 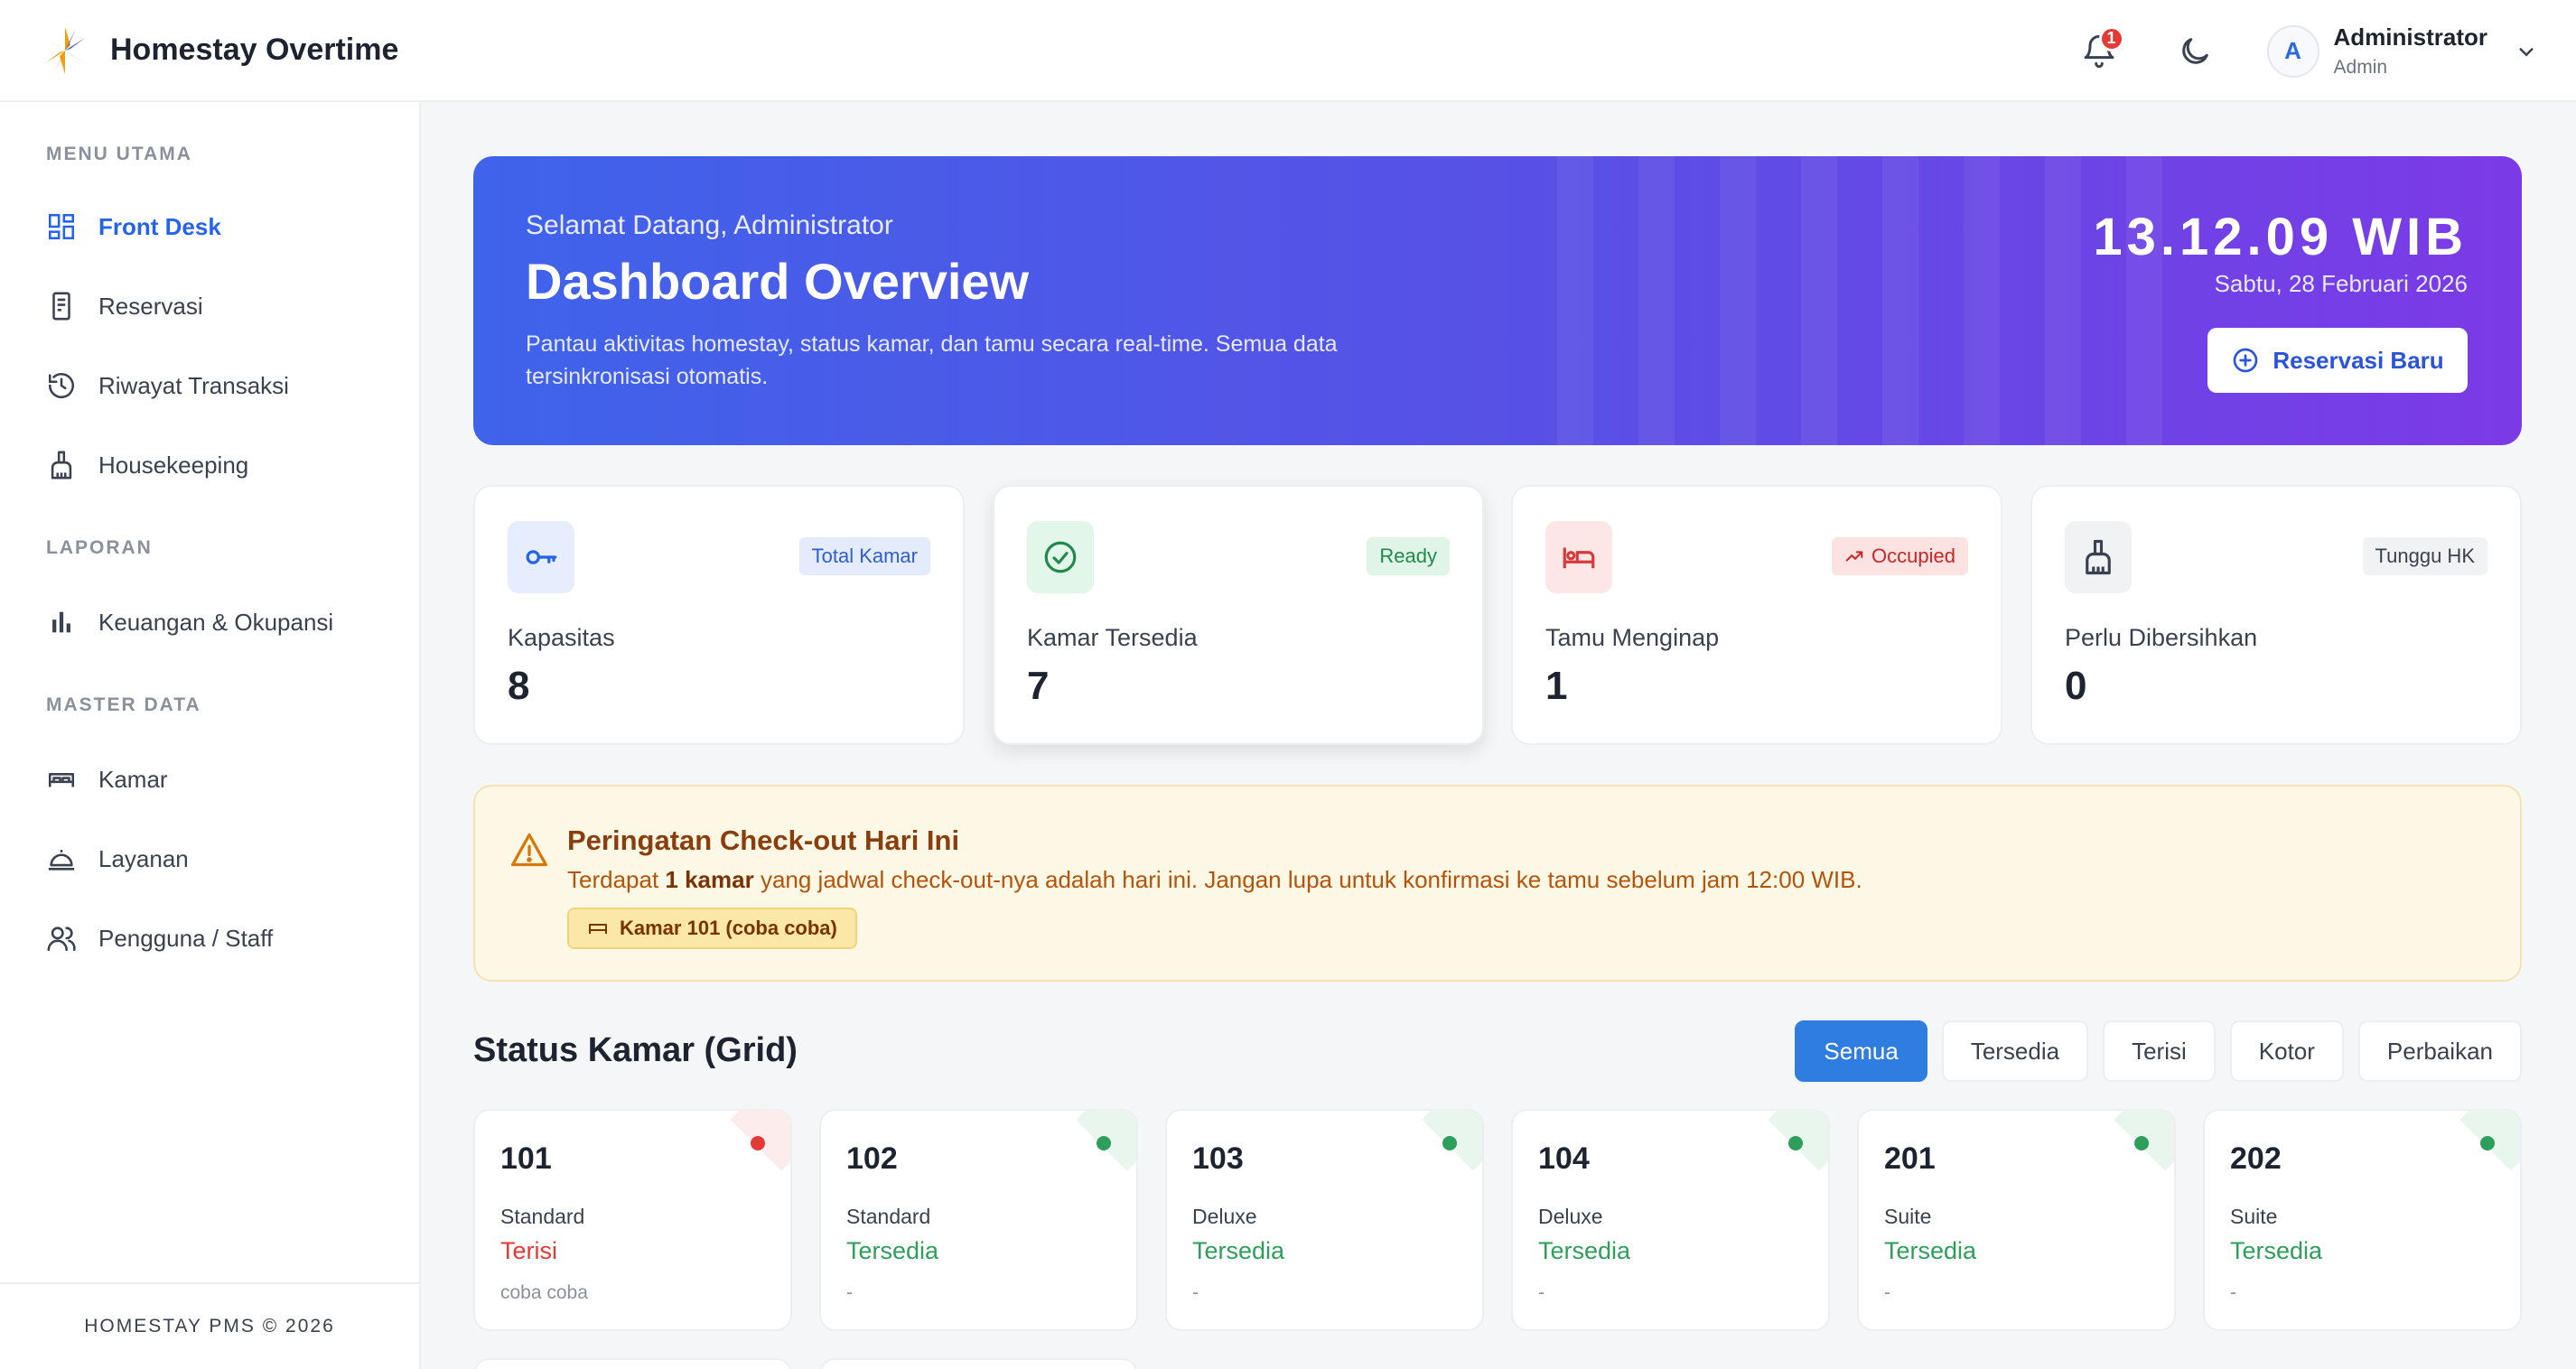 I want to click on room-card: 104 Deluxe Tersedia -, so click(x=1670, y=1220).